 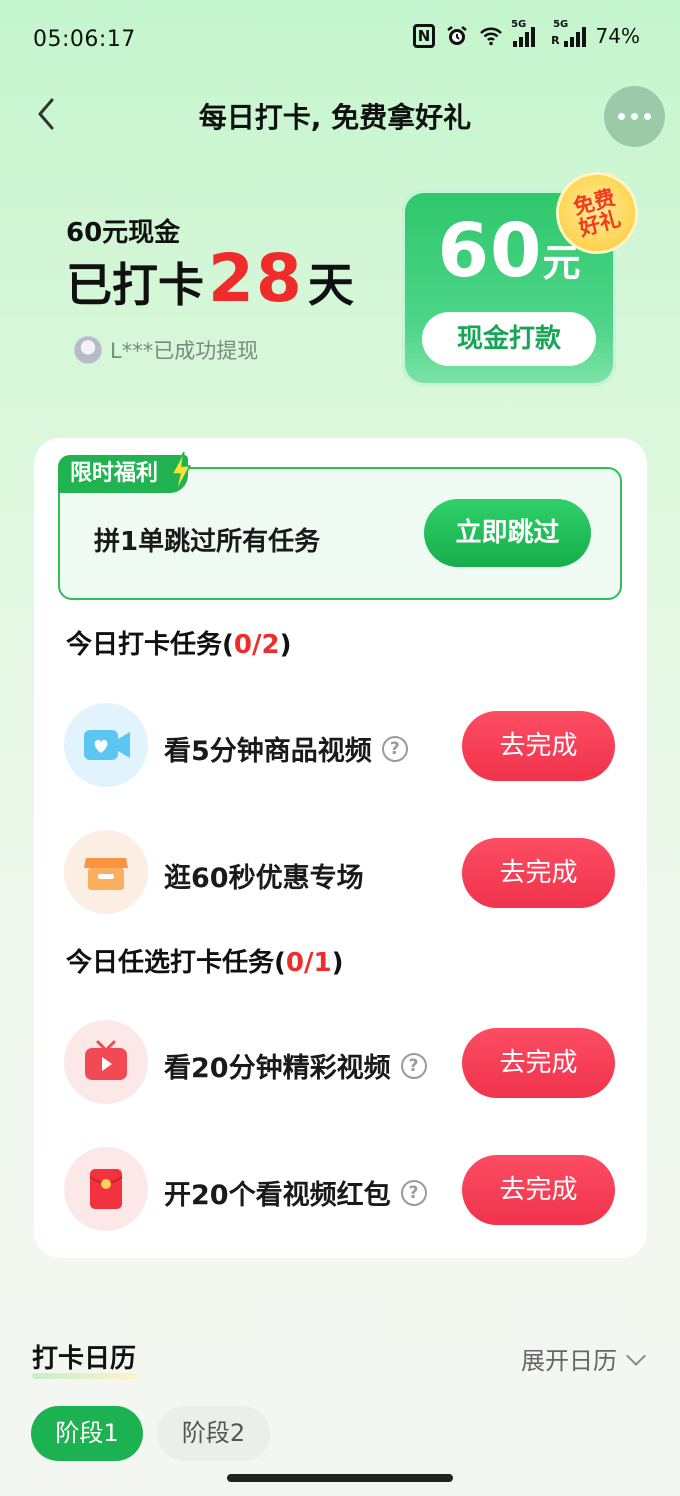 I want to click on video-camera-icon, so click(x=106, y=745).